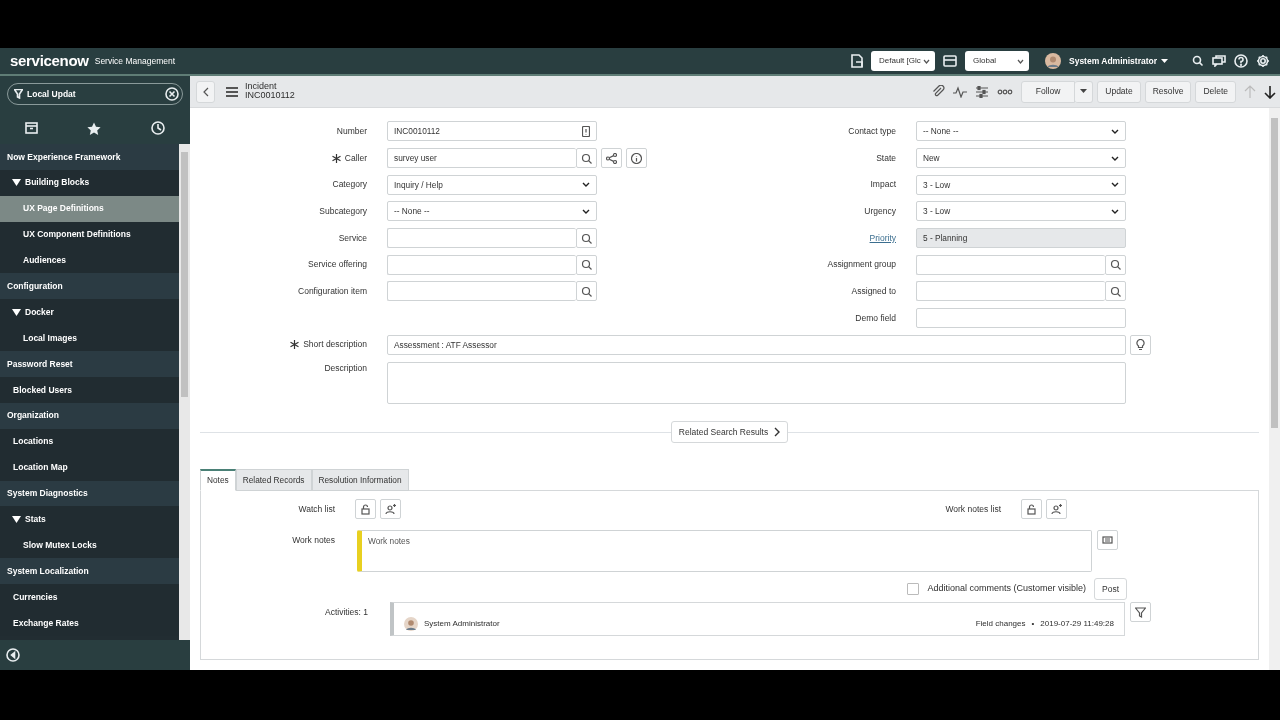 This screenshot has width=1280, height=720. I want to click on form-tab: Notes, so click(218, 480).